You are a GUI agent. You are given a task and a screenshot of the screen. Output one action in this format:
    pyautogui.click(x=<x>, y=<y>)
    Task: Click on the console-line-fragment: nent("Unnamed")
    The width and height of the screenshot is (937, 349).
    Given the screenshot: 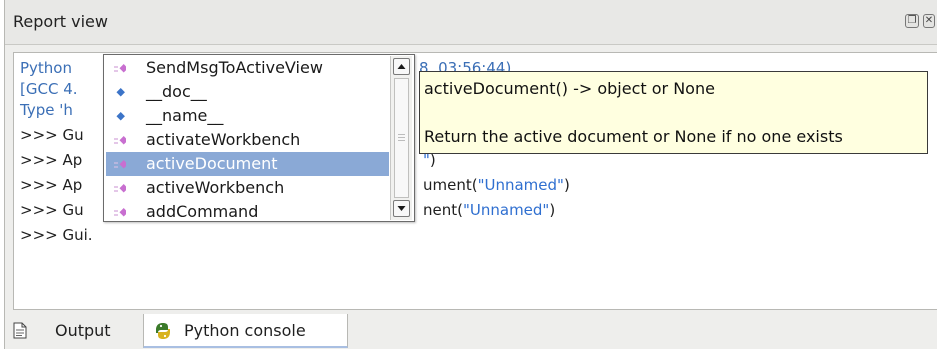 What is the action you would take?
    pyautogui.click(x=489, y=210)
    